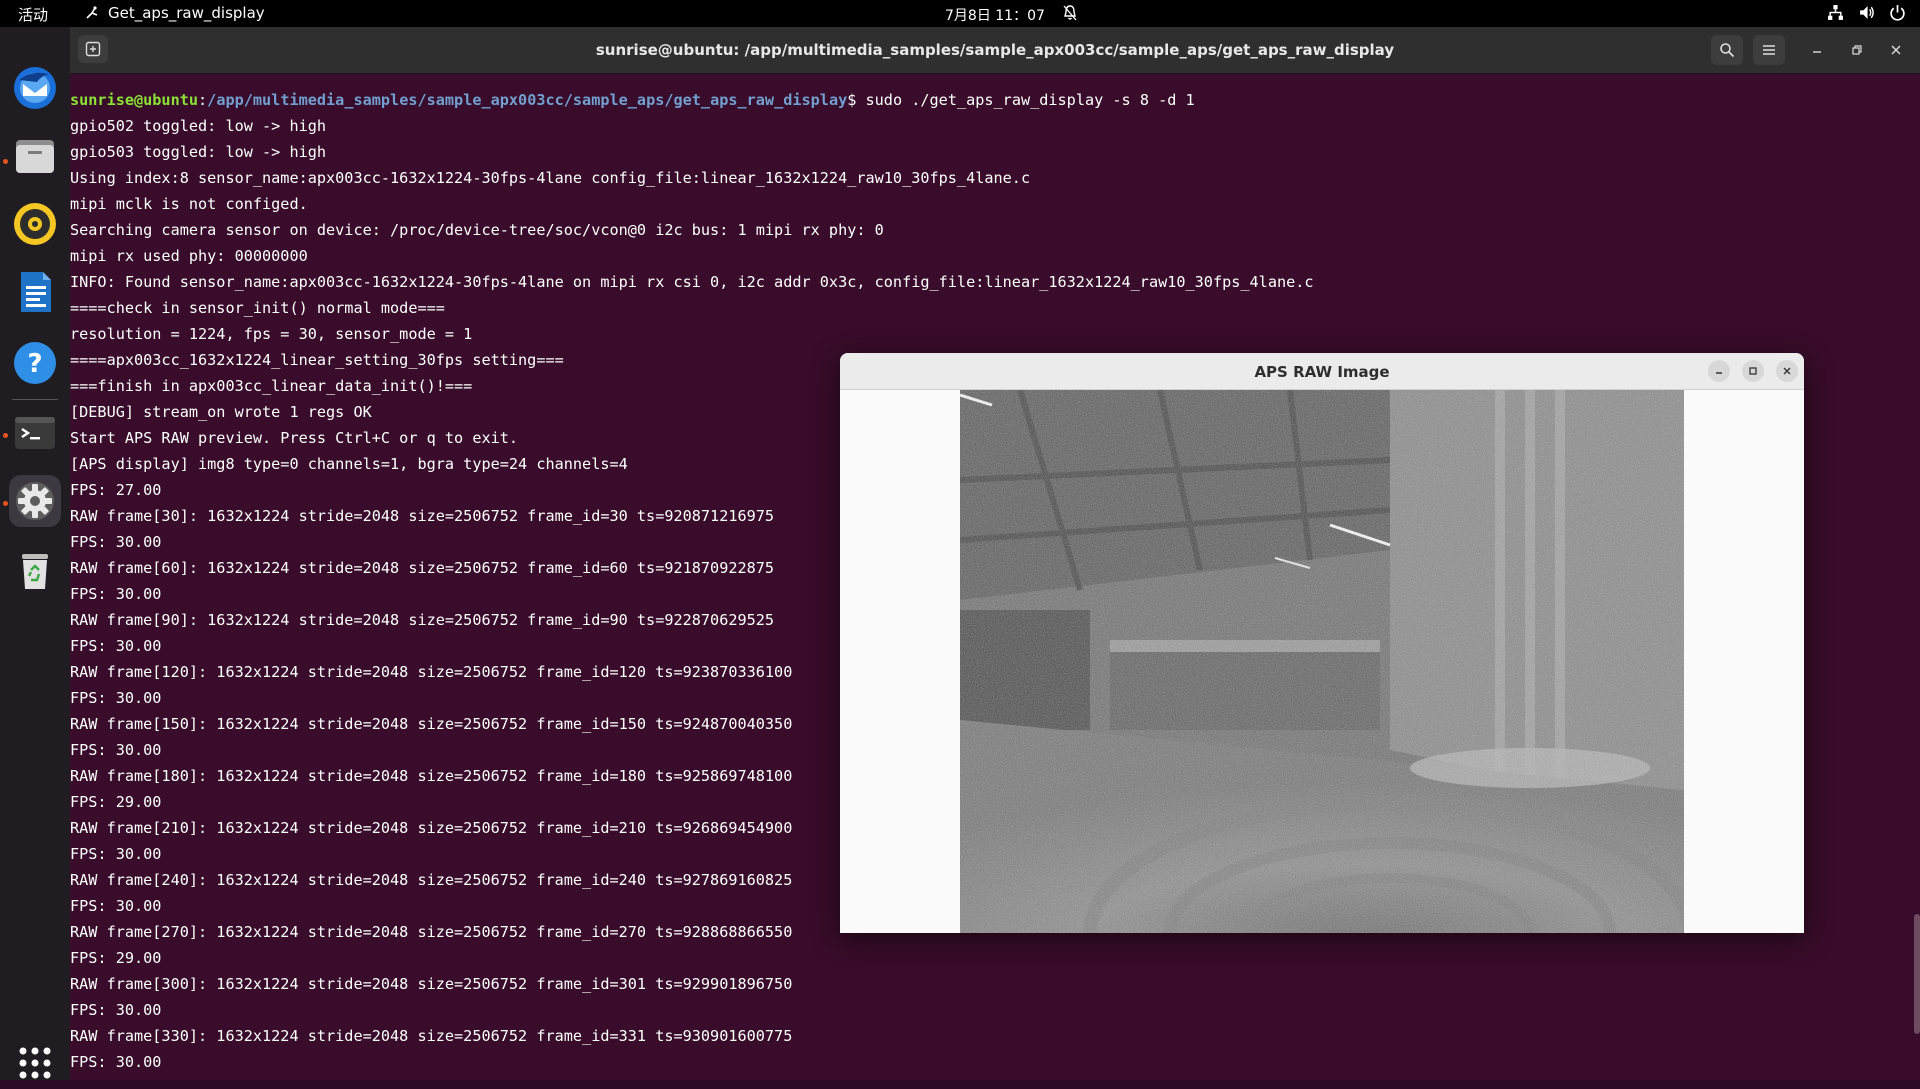 Image resolution: width=1920 pixels, height=1089 pixels. I want to click on hamburger-menu-icon, so click(1769, 50).